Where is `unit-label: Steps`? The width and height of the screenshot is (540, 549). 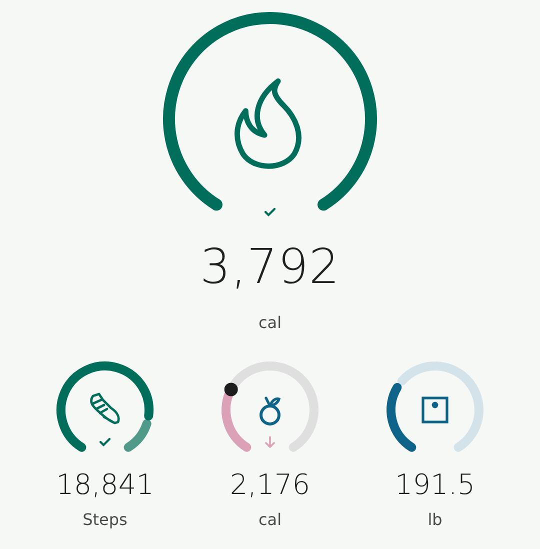
unit-label: Steps is located at coordinates (105, 520).